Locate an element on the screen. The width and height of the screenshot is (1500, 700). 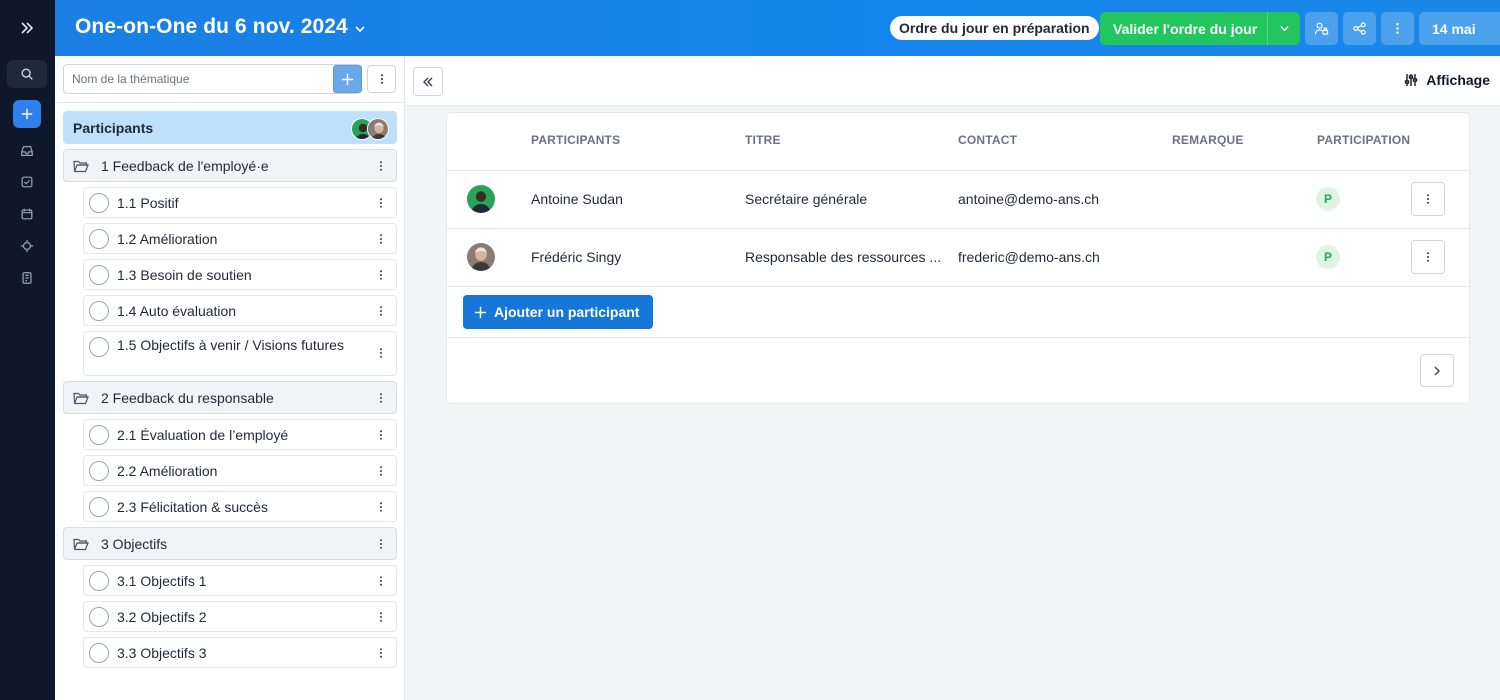
agenda-item: 1.1 Positif is located at coordinates (240, 202).